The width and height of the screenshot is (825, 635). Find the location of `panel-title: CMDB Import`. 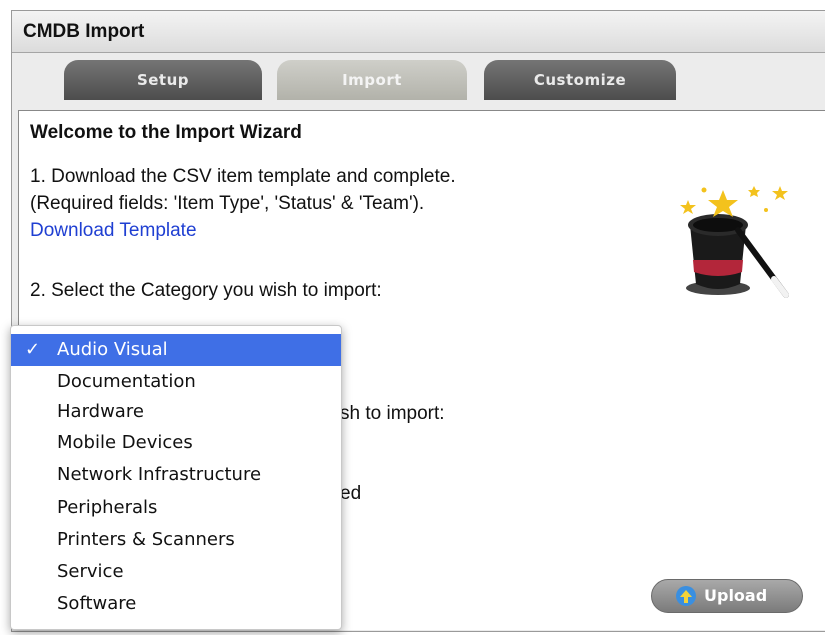

panel-title: CMDB Import is located at coordinates (418, 32).